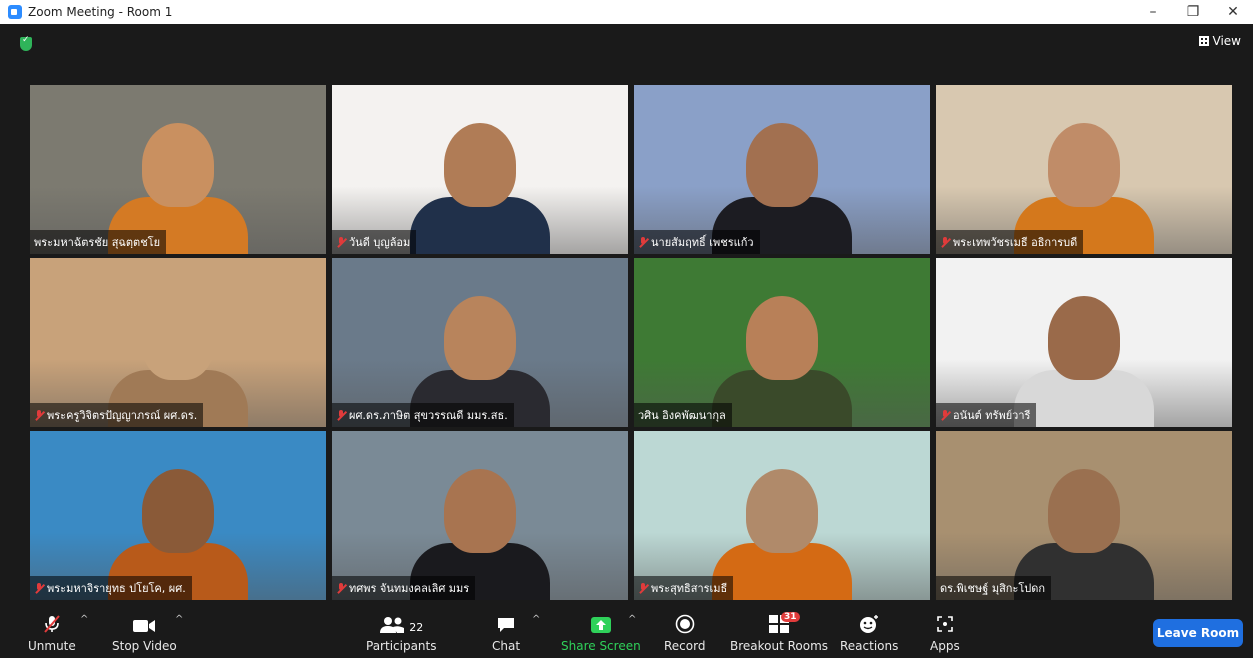 The width and height of the screenshot is (1253, 658). I want to click on chat-options-chevron-icon: ^, so click(536, 619).